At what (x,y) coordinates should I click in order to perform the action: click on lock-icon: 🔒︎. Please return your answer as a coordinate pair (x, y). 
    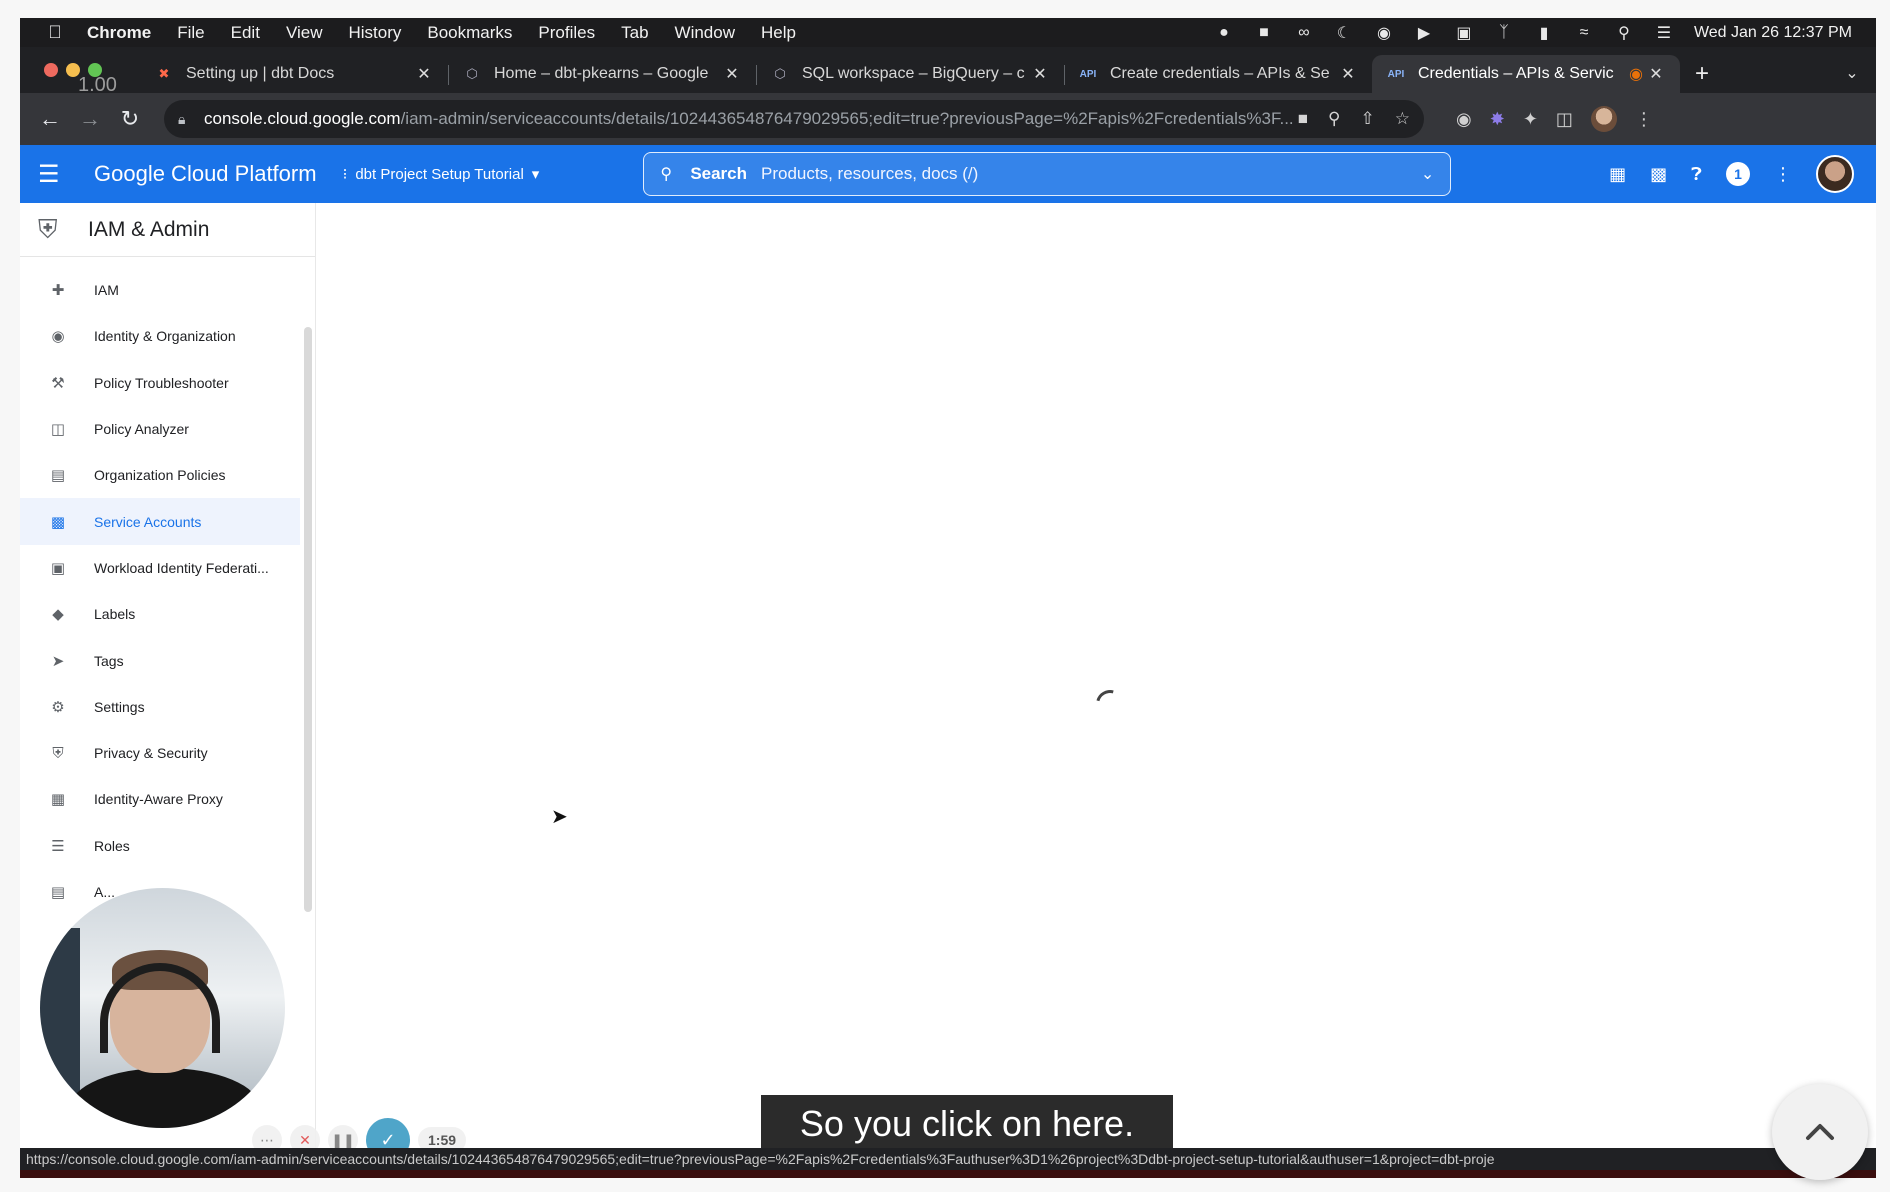
    Looking at the image, I should click on (188, 119).